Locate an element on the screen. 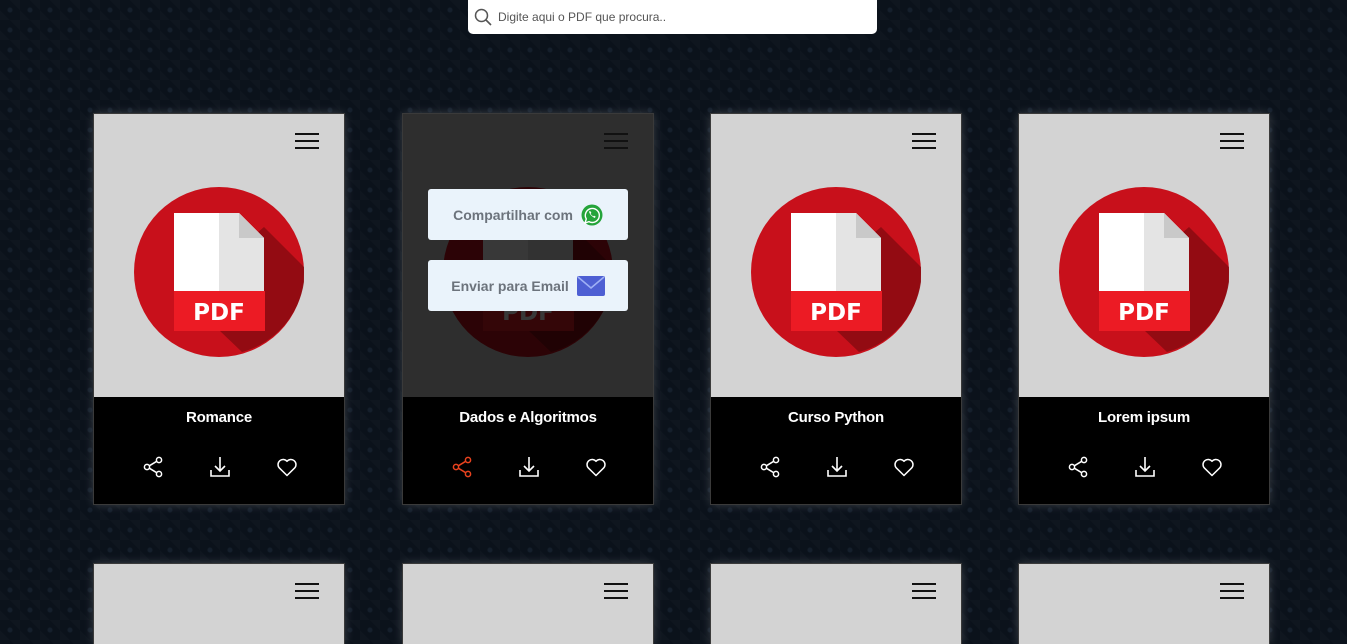 The image size is (1347, 644). search-bar is located at coordinates (672, 17).